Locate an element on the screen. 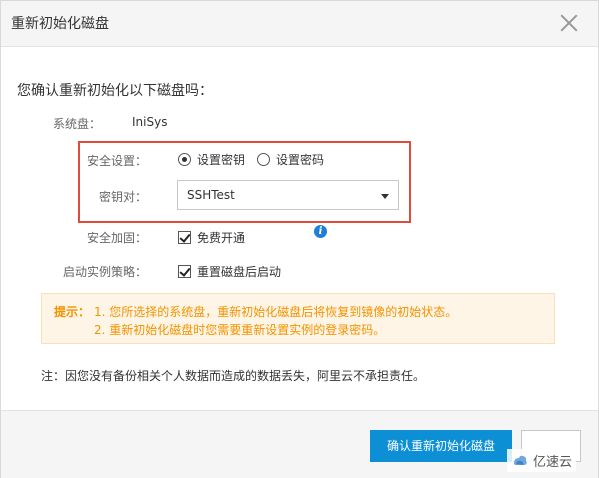  dialog-title: 重新初始化磁盘 is located at coordinates (60, 24).